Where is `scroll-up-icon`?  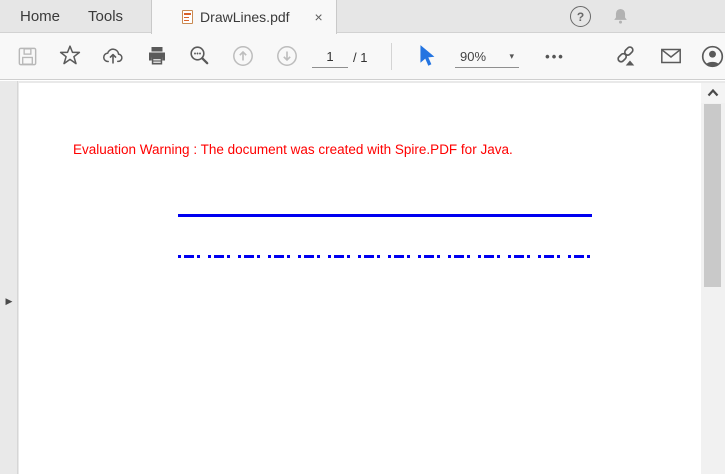
scroll-up-icon is located at coordinates (713, 93).